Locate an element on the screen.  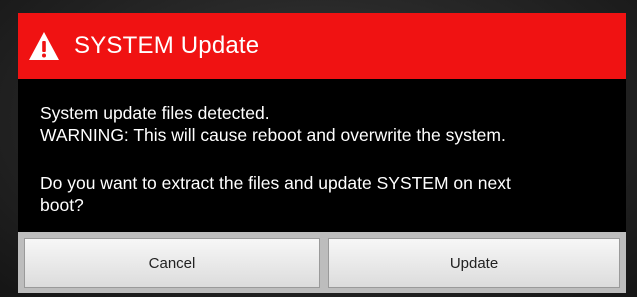
message-line-question-cont: boot? is located at coordinates (62, 205).